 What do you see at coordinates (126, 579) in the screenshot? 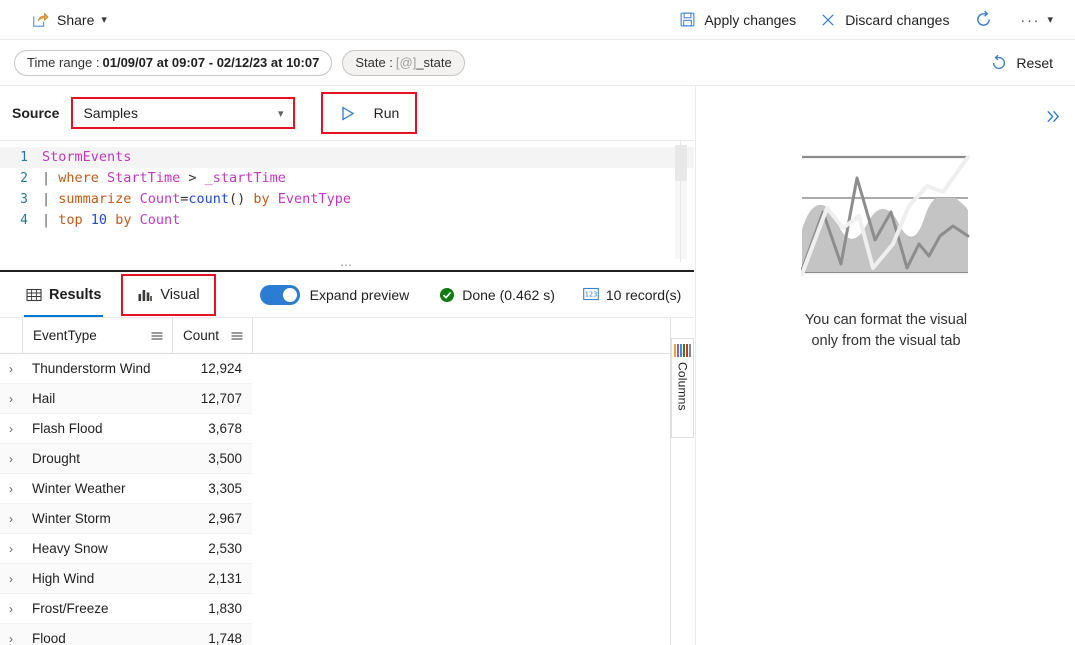
I see `table-row: › High Wind 2,131` at bounding box center [126, 579].